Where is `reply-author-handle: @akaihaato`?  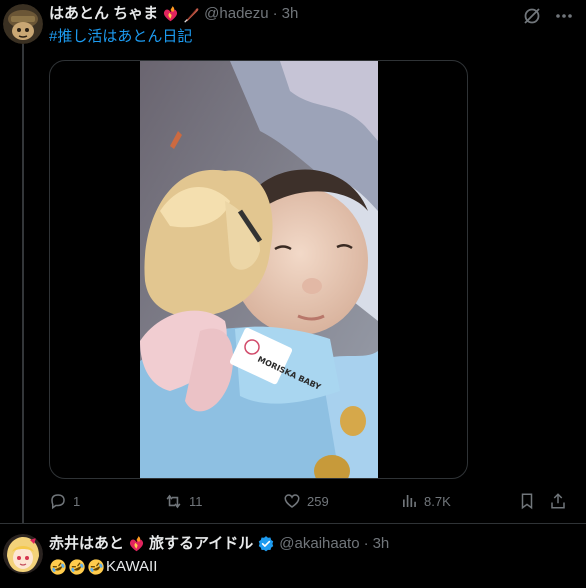
reply-author-handle: @akaihaato is located at coordinates (319, 544).